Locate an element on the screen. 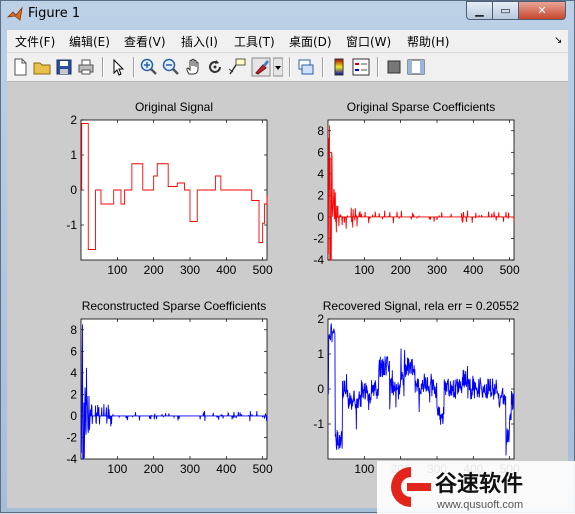 This screenshot has height=514, width=575. print-icon is located at coordinates (86, 67).